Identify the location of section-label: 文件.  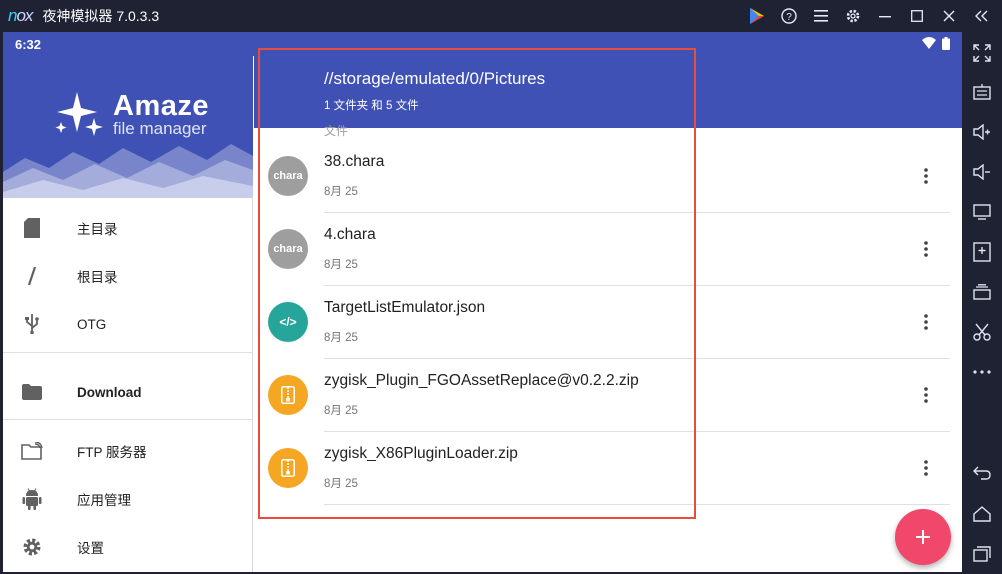
(336, 131).